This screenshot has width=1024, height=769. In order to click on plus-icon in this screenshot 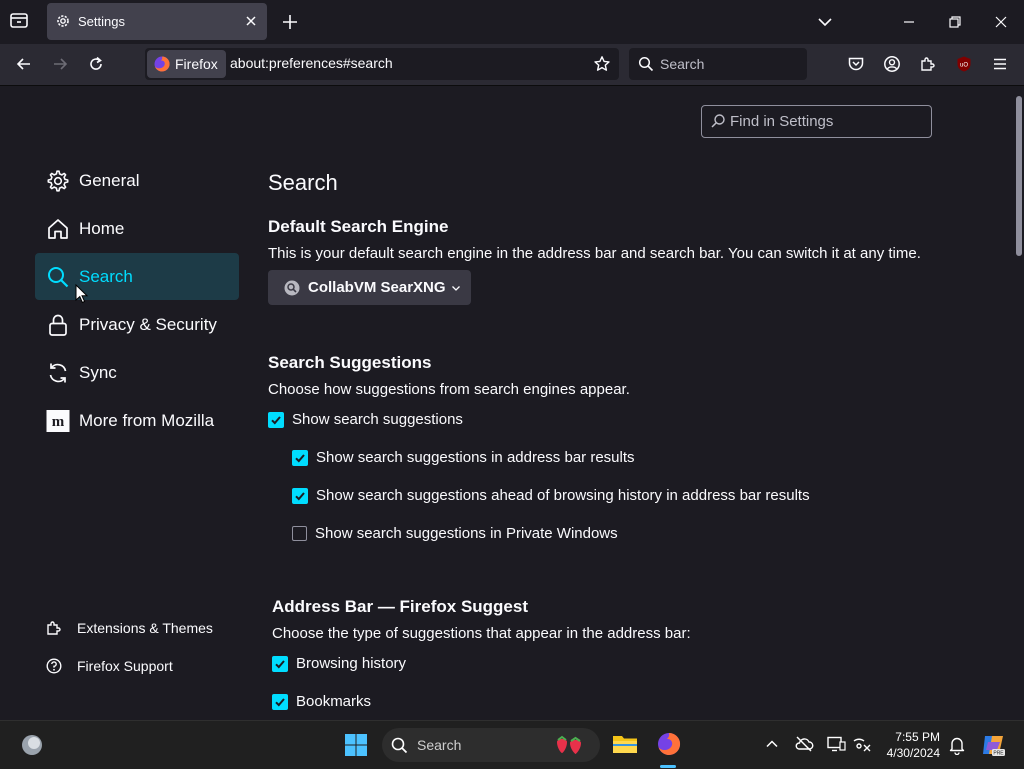, I will do `click(290, 22)`.